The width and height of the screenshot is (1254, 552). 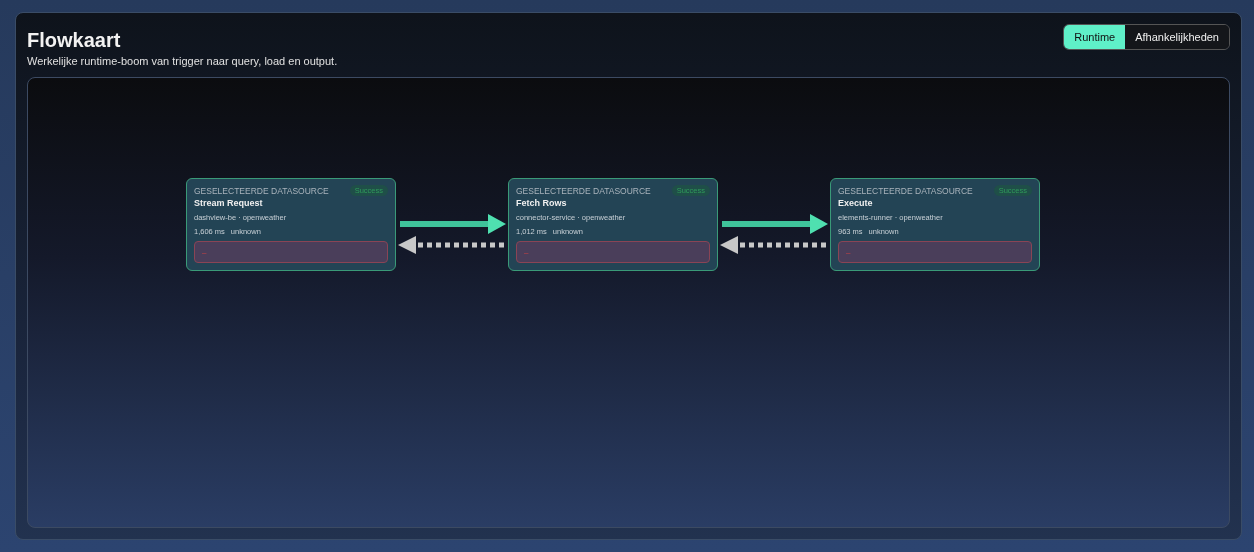 What do you see at coordinates (542, 203) in the screenshot?
I see `node-title: Fetch Rows` at bounding box center [542, 203].